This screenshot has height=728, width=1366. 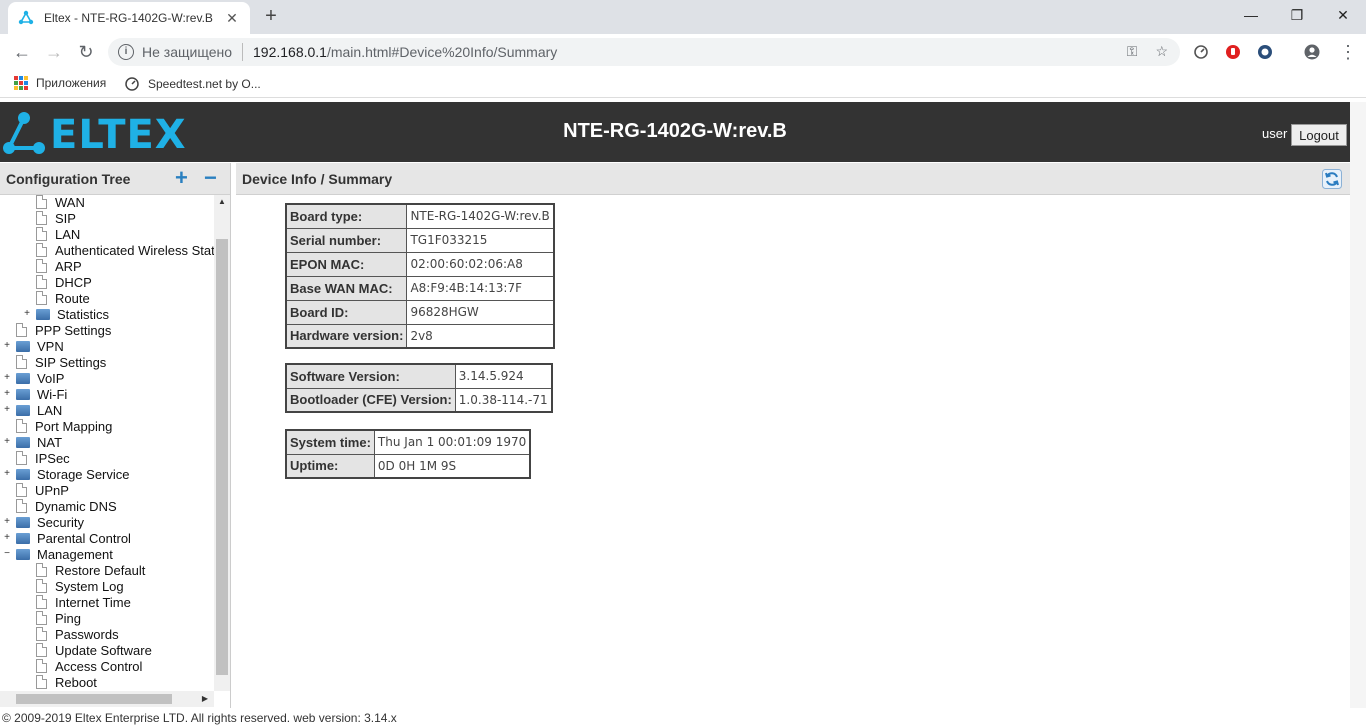 What do you see at coordinates (1343, 15) in the screenshot?
I see `close-window-icon: ✕` at bounding box center [1343, 15].